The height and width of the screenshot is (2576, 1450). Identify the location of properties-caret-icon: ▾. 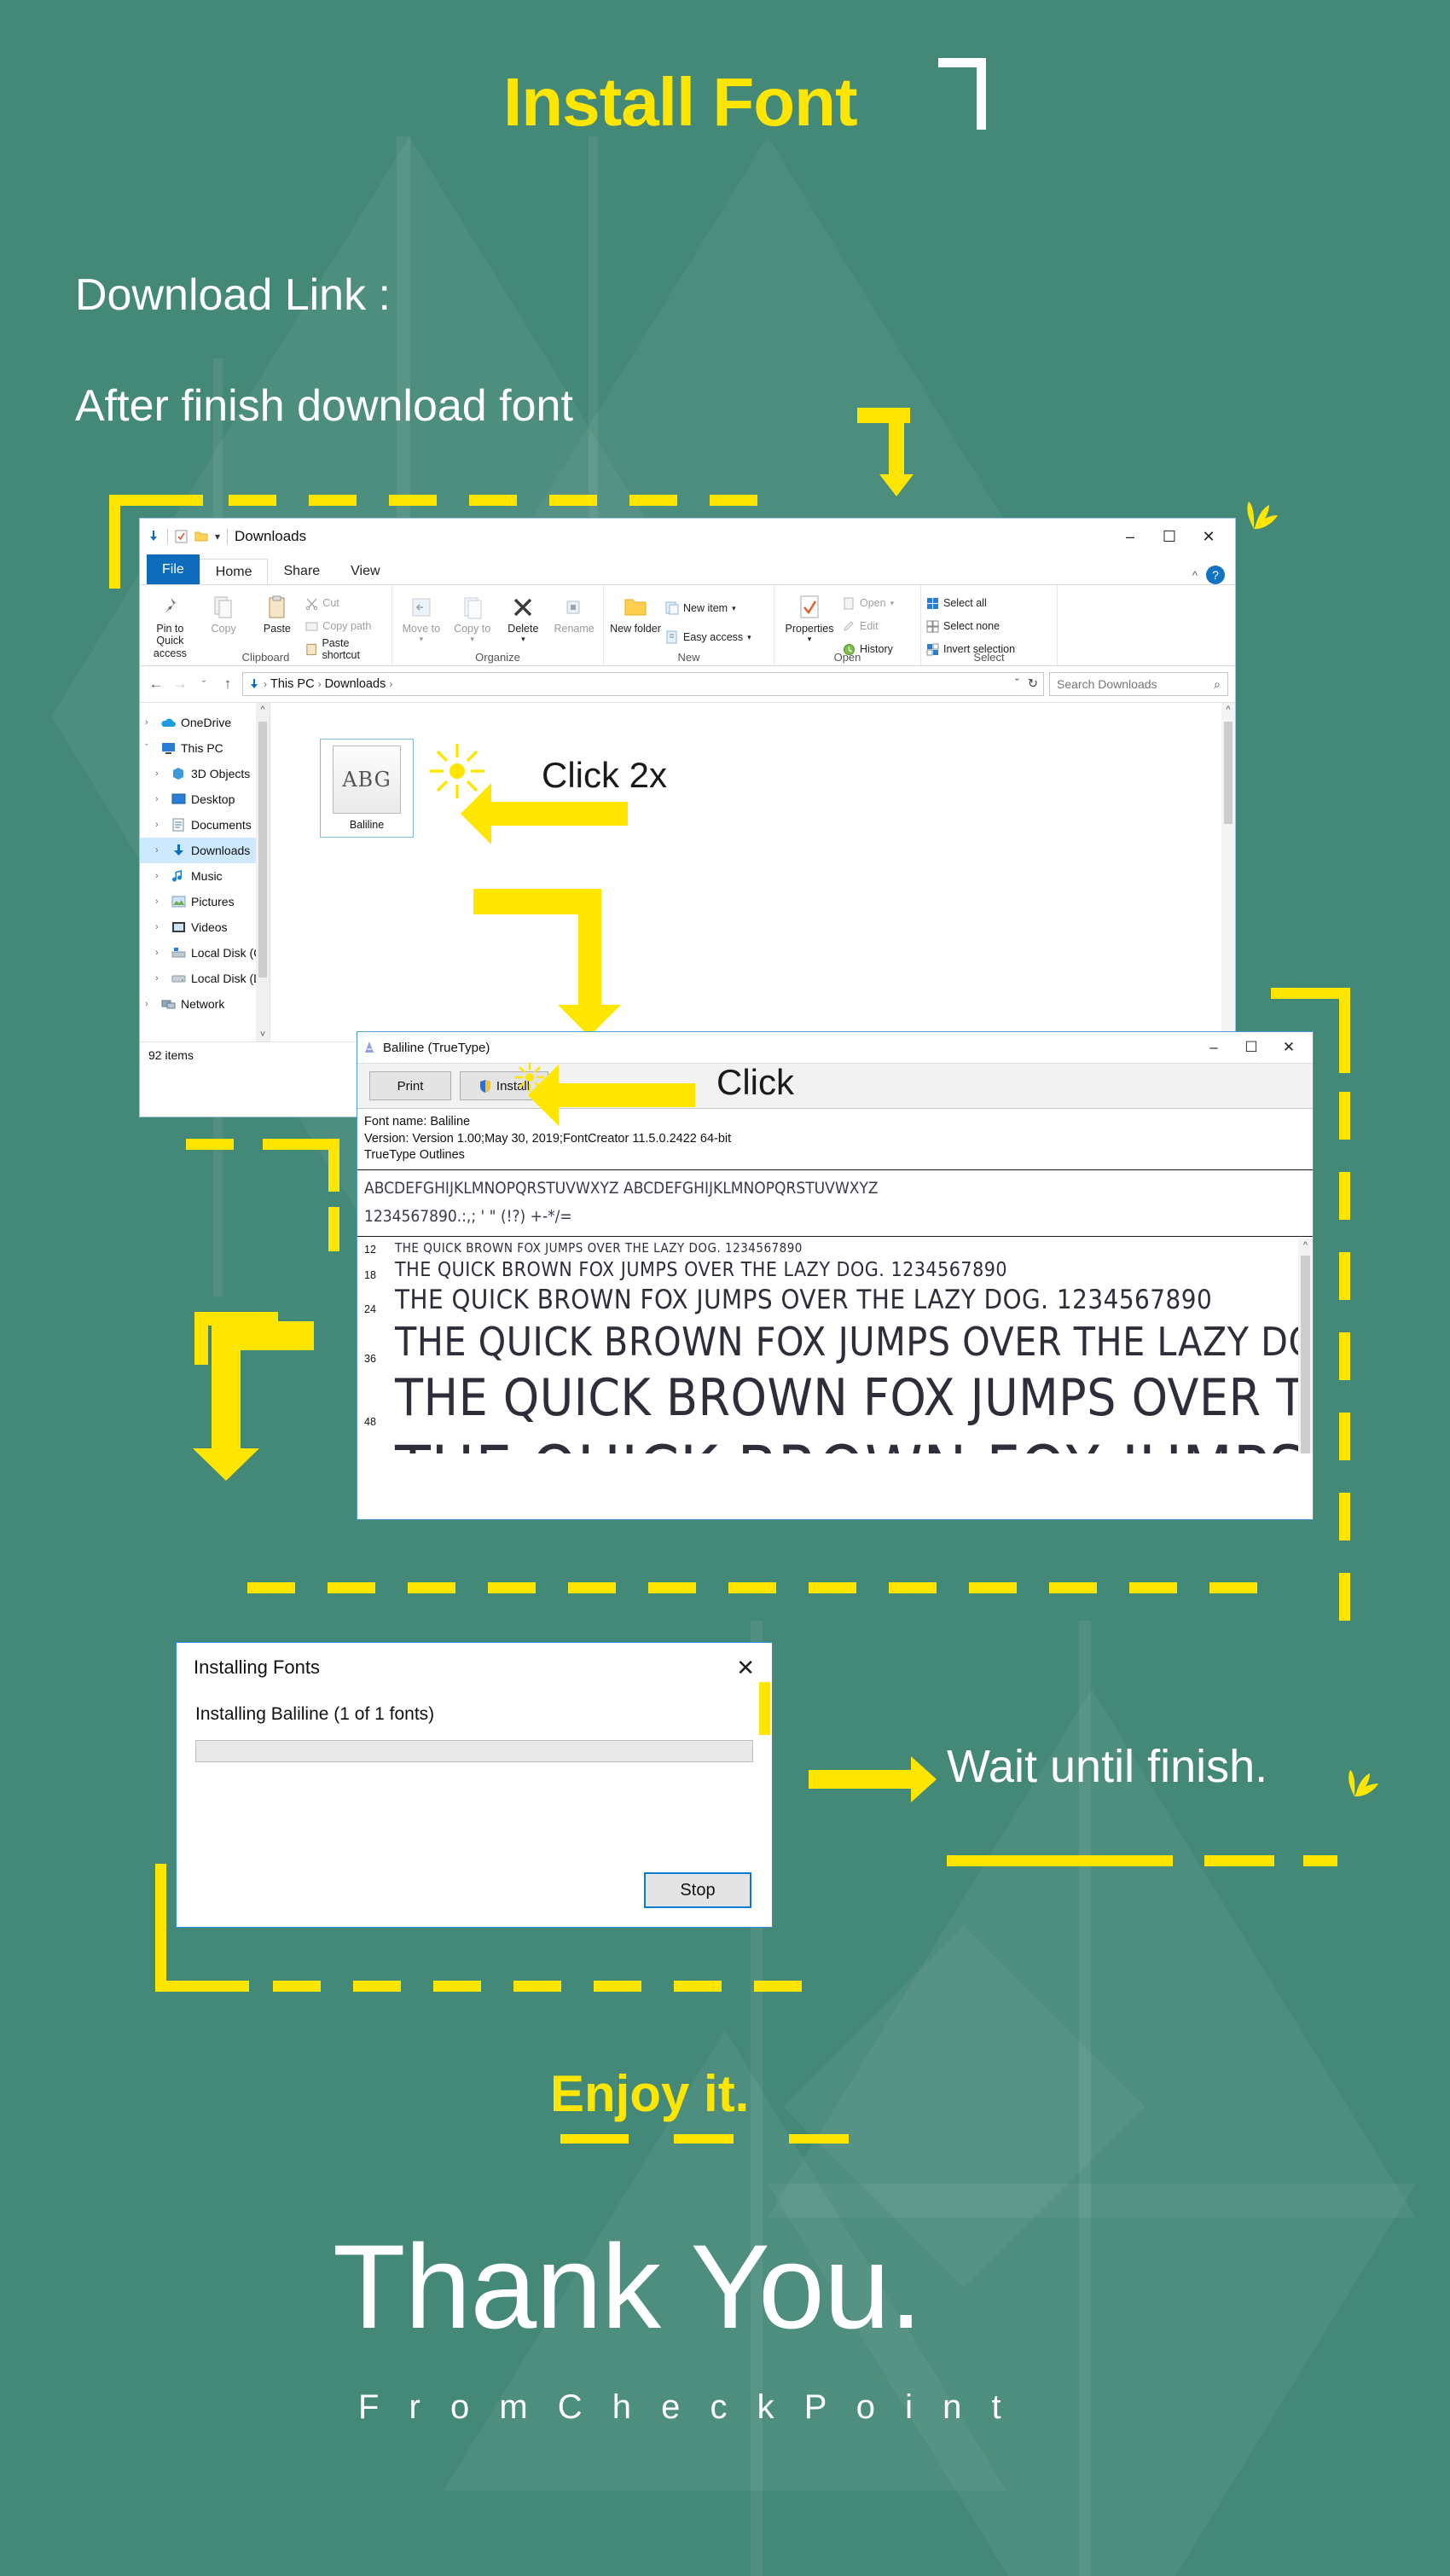
(810, 639).